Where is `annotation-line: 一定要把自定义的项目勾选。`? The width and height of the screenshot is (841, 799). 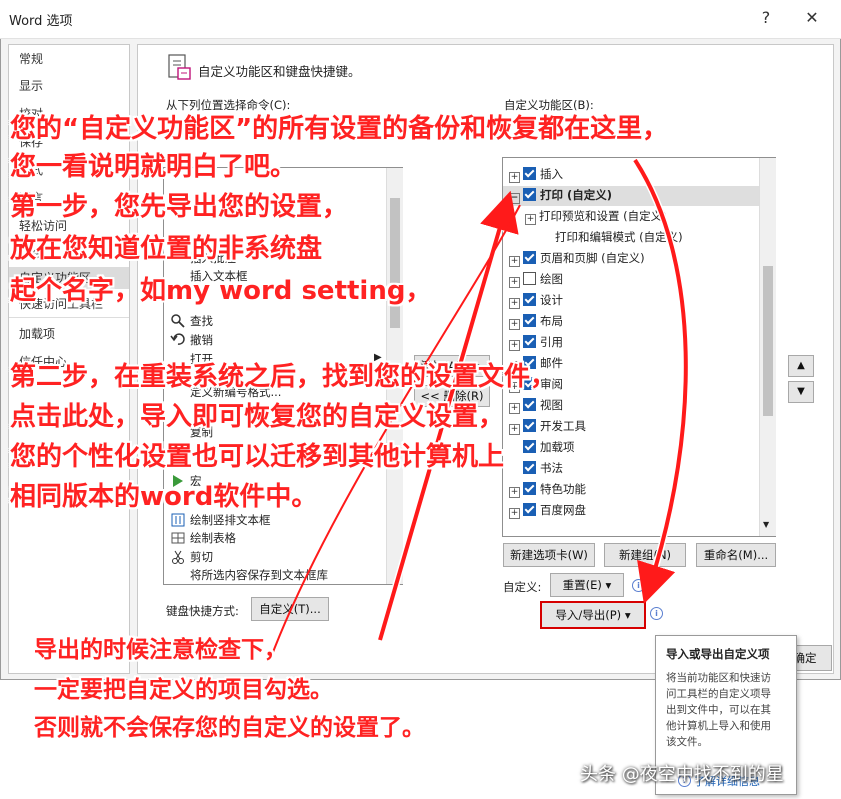 annotation-line: 一定要把自定义的项目勾选。 is located at coordinates (183, 690).